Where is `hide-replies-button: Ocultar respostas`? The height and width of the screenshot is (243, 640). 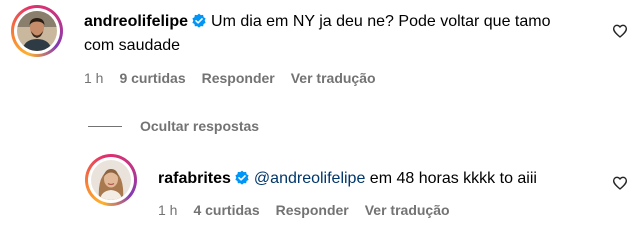
hide-replies-button: Ocultar respostas is located at coordinates (173, 126).